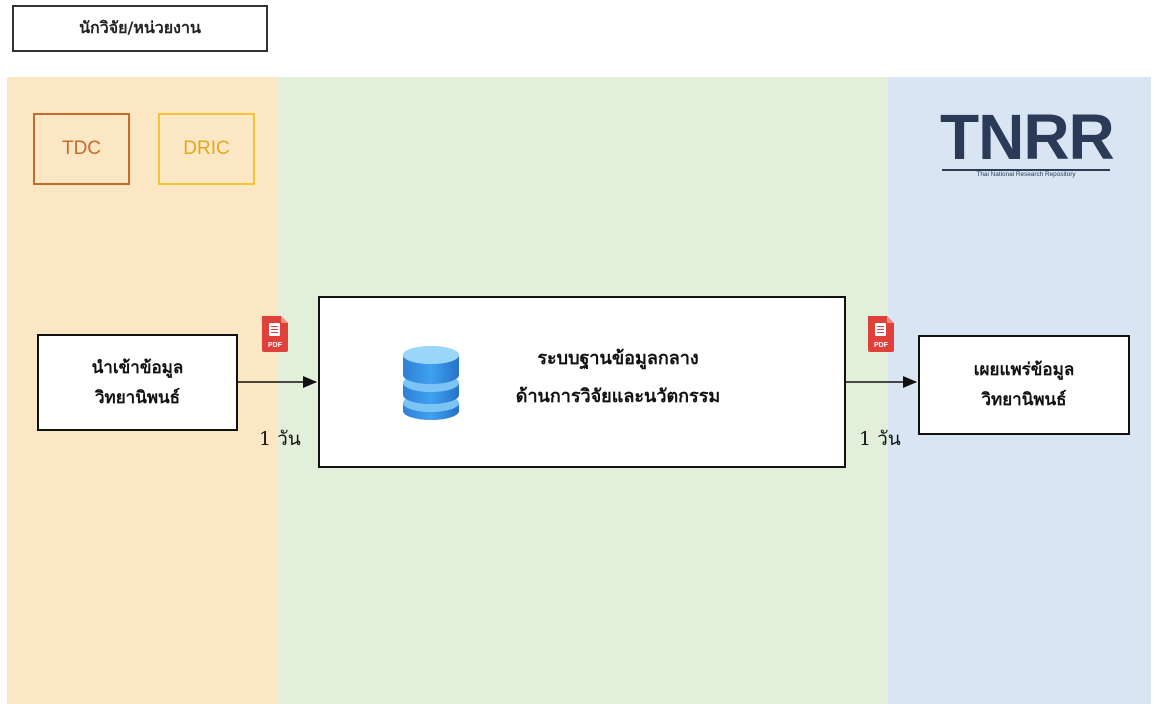 Image resolution: width=1155 pixels, height=704 pixels. Describe the element at coordinates (81, 149) in the screenshot. I see `org-tdc-box: TDC` at that location.